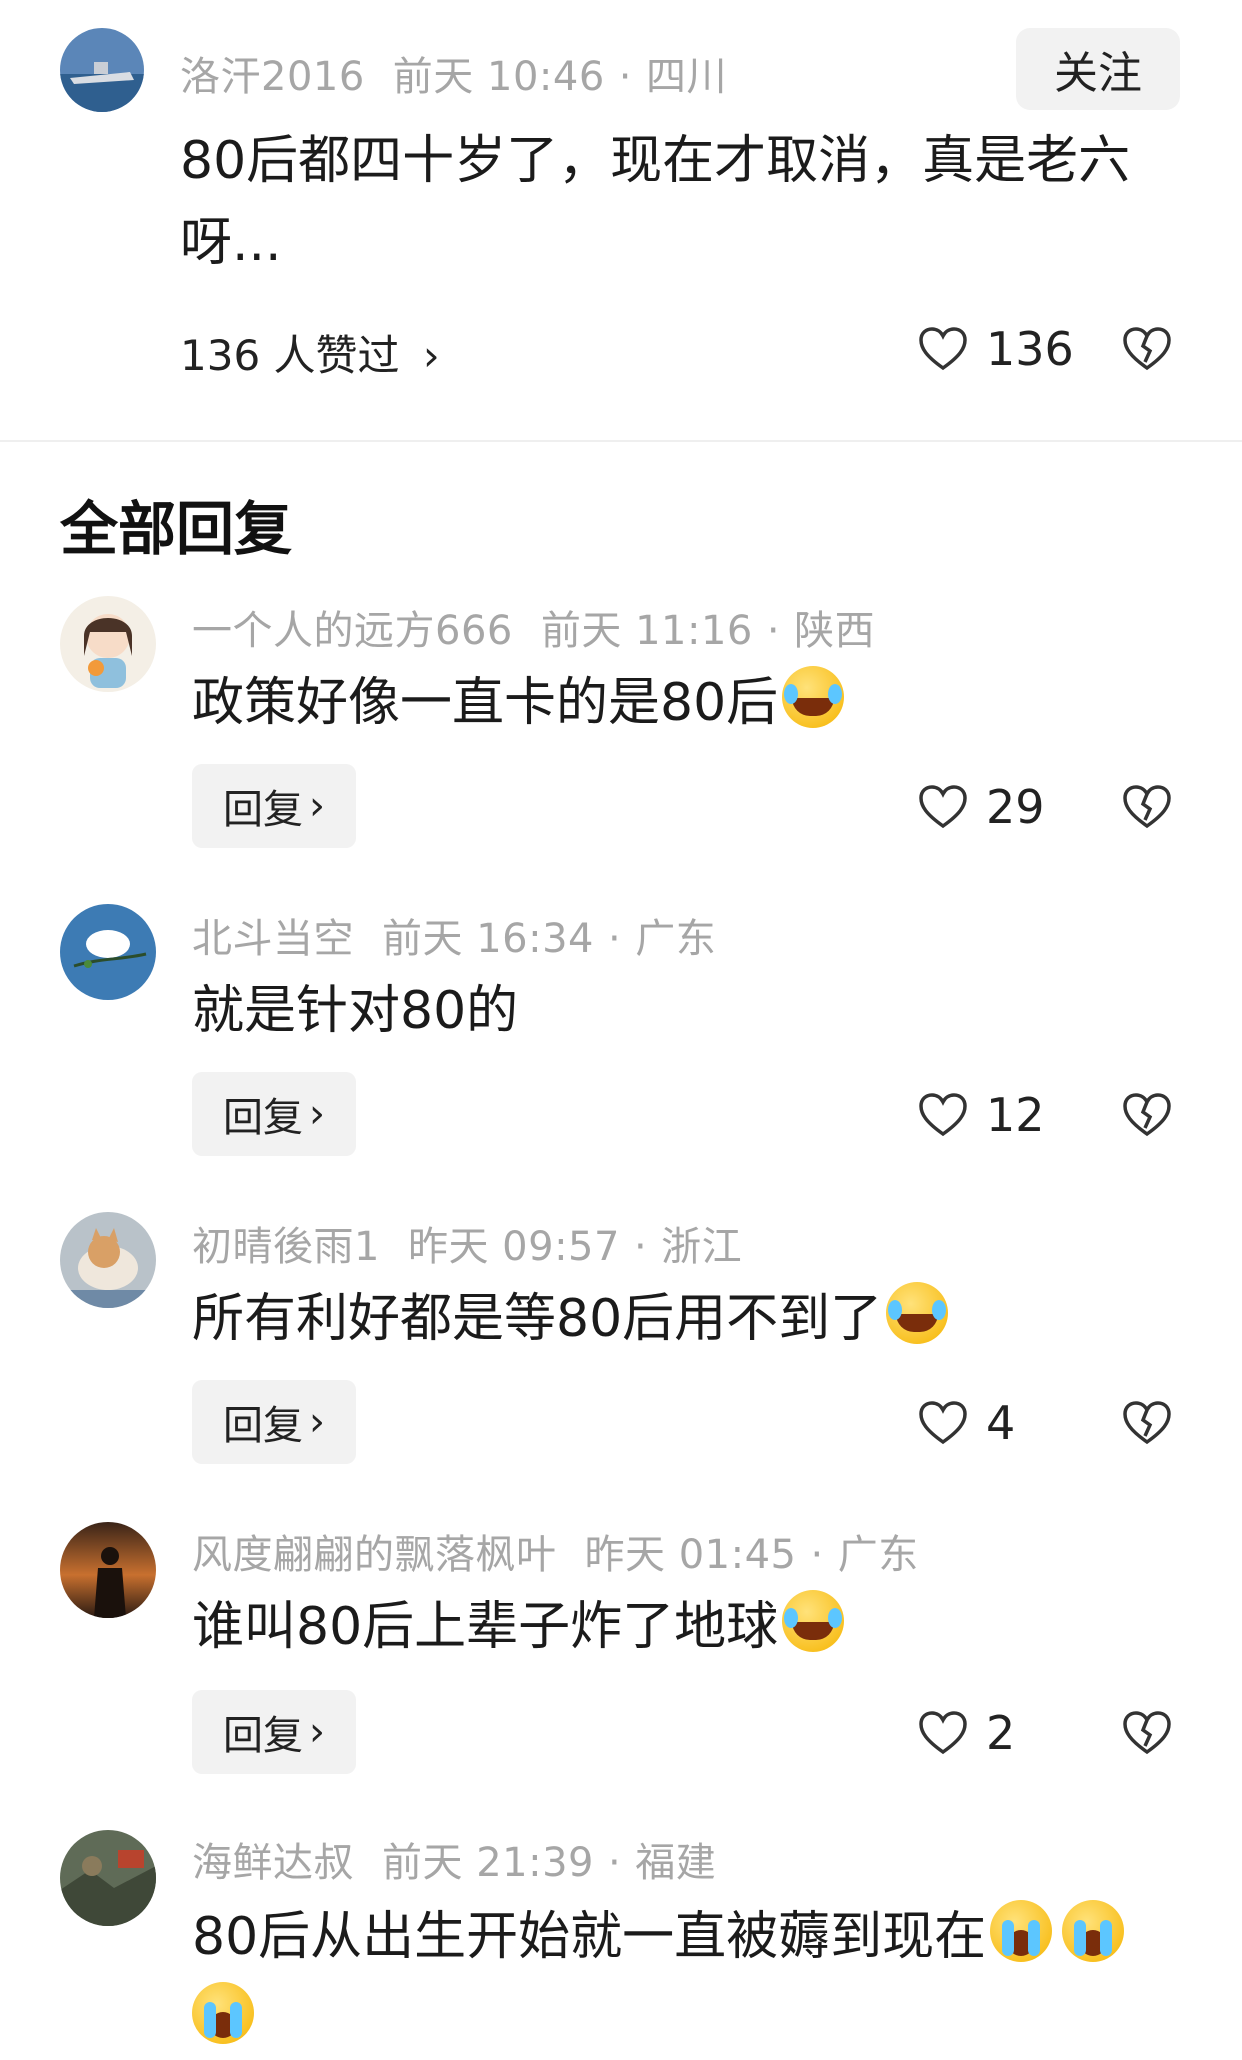 The height and width of the screenshot is (2060, 1242). What do you see at coordinates (1098, 69) in the screenshot?
I see `follow-button: 关注` at bounding box center [1098, 69].